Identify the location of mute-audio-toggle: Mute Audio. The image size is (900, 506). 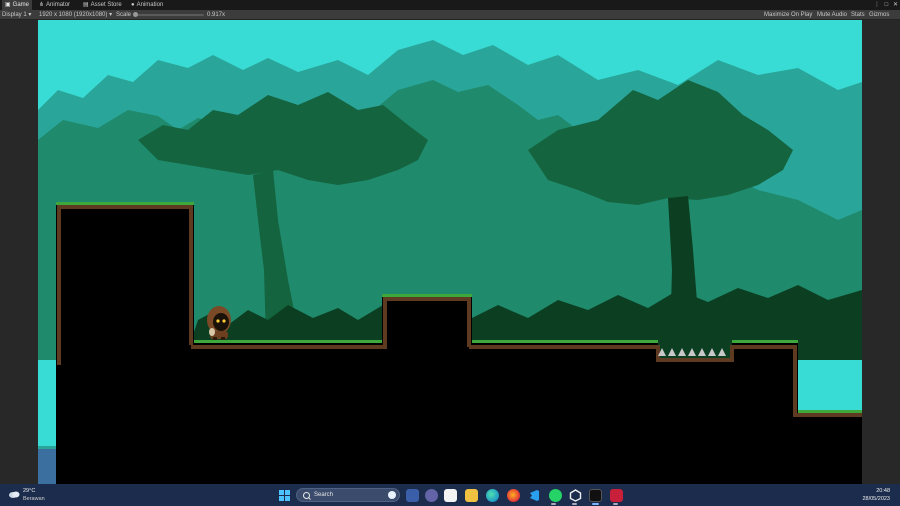
(832, 15).